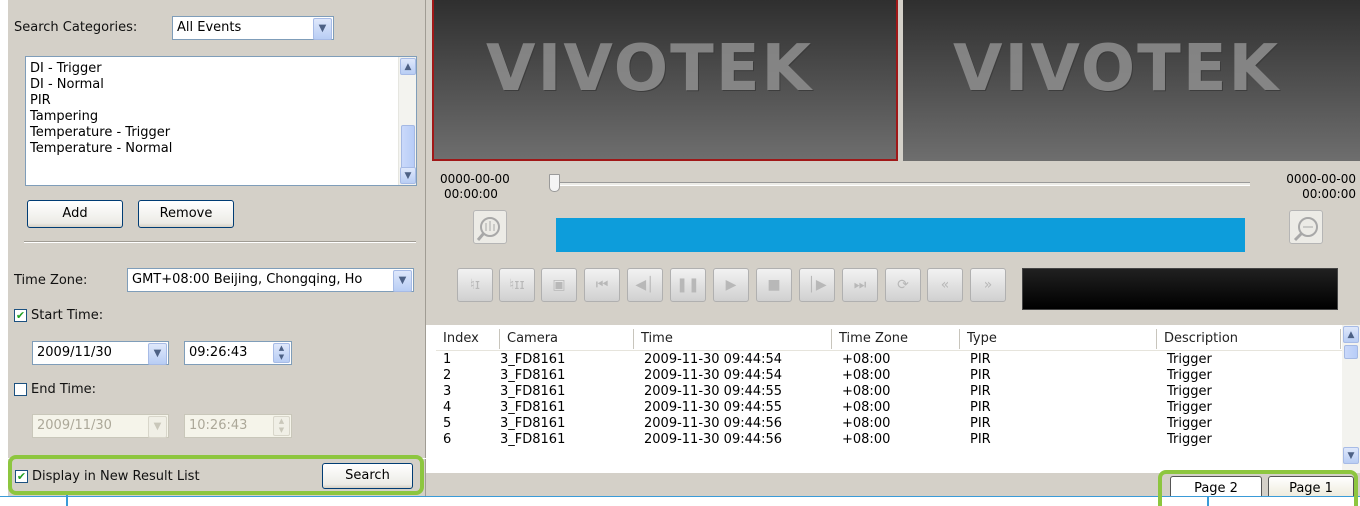  I want to click on event-list-item: PIR, so click(210, 101).